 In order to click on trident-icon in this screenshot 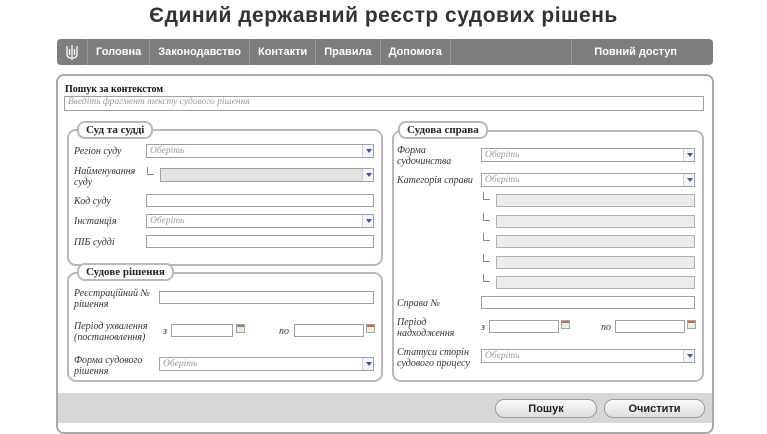, I will do `click(72, 52)`.